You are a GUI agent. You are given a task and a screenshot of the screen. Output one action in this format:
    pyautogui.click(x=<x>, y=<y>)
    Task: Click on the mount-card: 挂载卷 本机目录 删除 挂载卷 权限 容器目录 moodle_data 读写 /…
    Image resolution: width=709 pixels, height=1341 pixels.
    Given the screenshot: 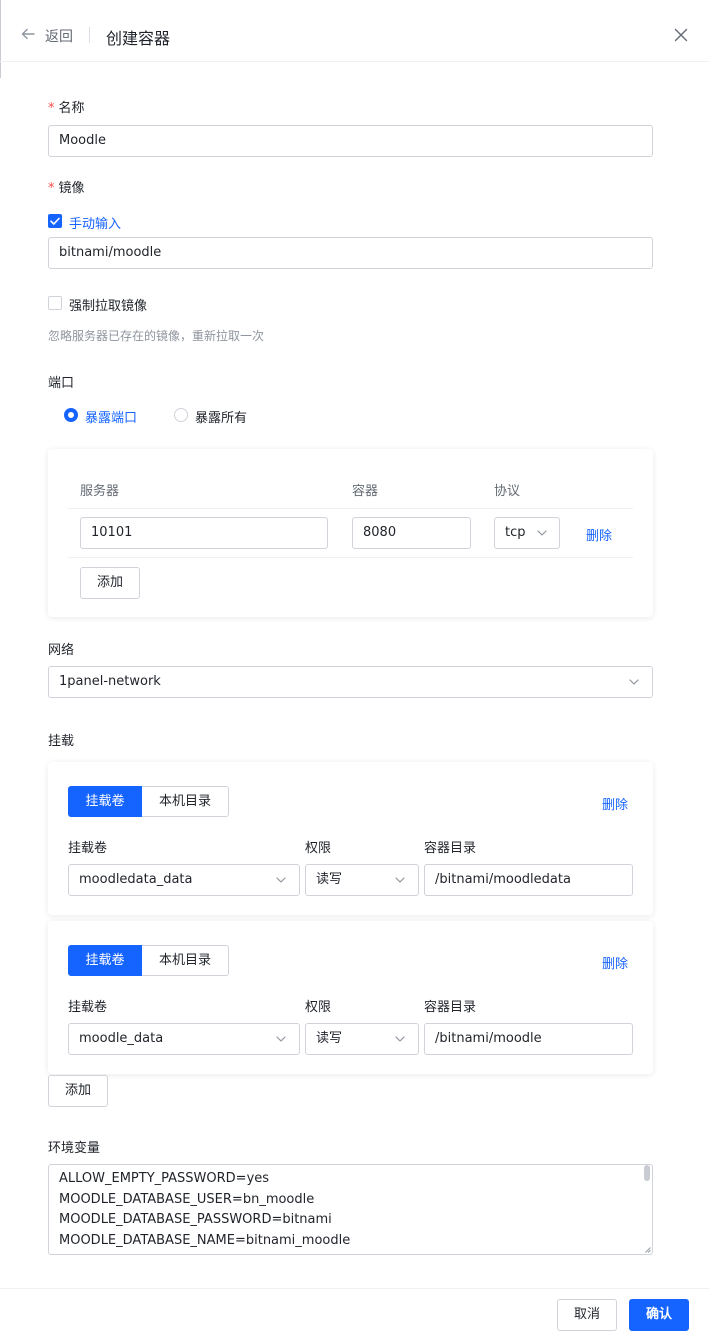 What is the action you would take?
    pyautogui.click(x=350, y=997)
    